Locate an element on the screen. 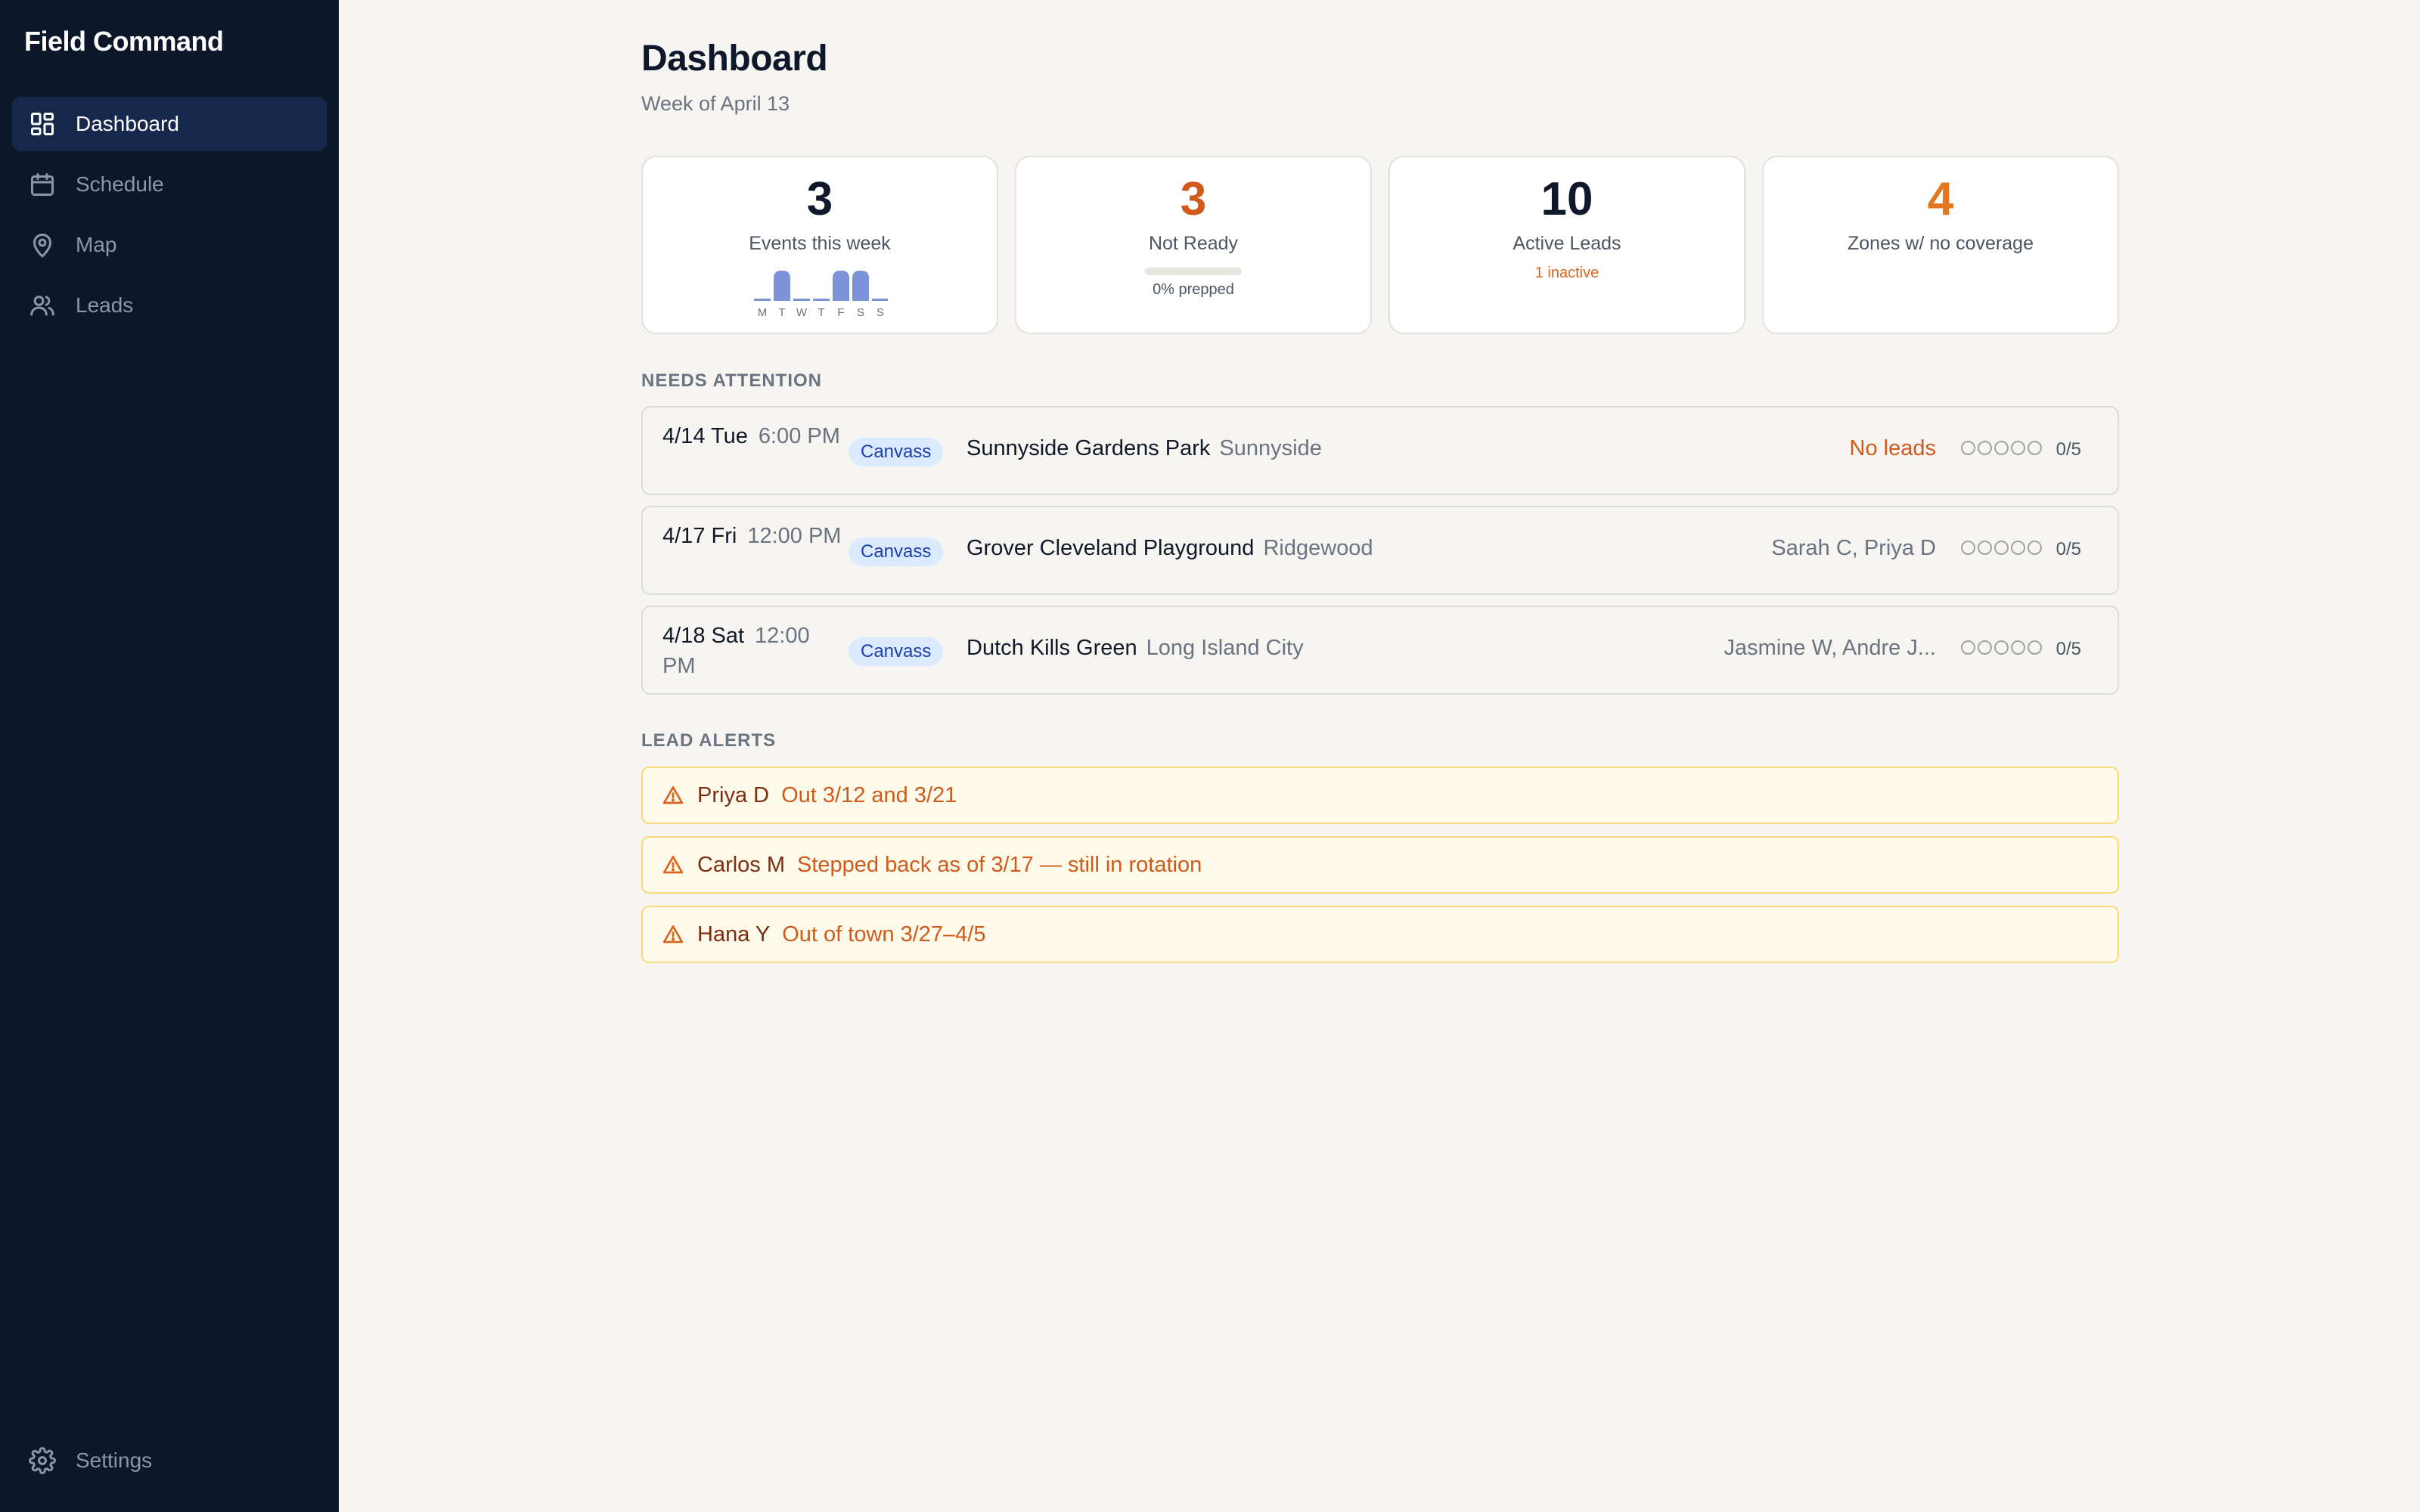 This screenshot has width=2420, height=1512. event-neighborhood: Sunnyside is located at coordinates (1270, 448).